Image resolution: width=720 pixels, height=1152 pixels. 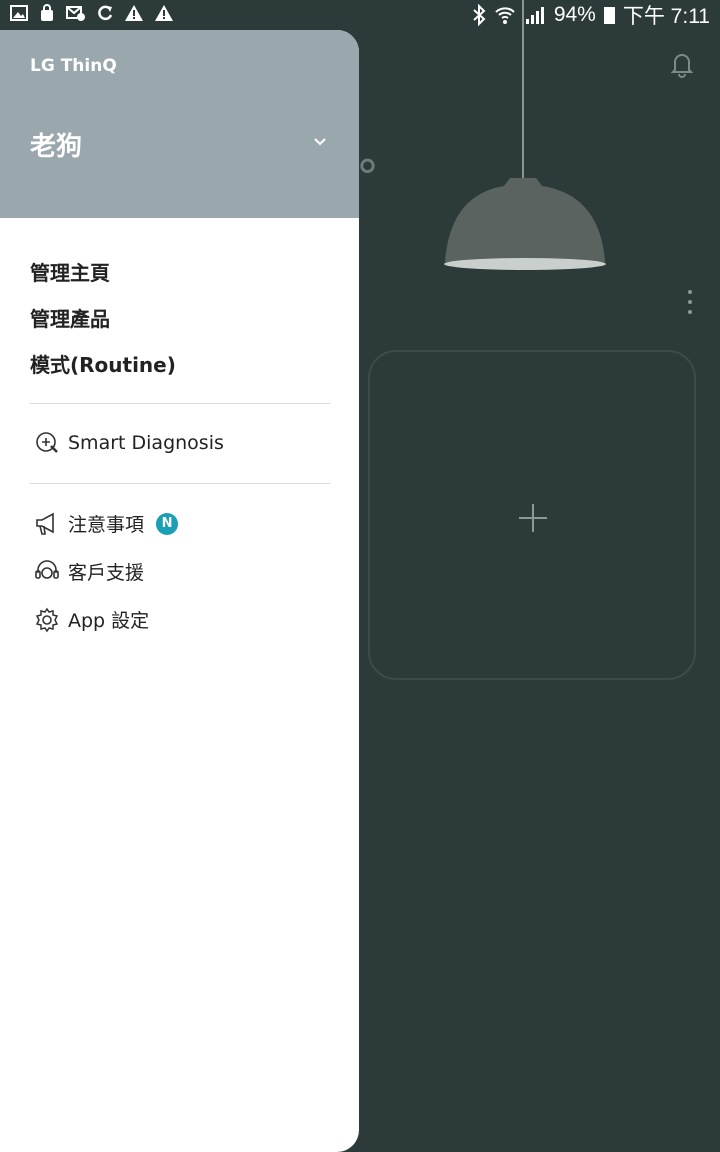 I want to click on signal-icon, so click(x=534, y=15).